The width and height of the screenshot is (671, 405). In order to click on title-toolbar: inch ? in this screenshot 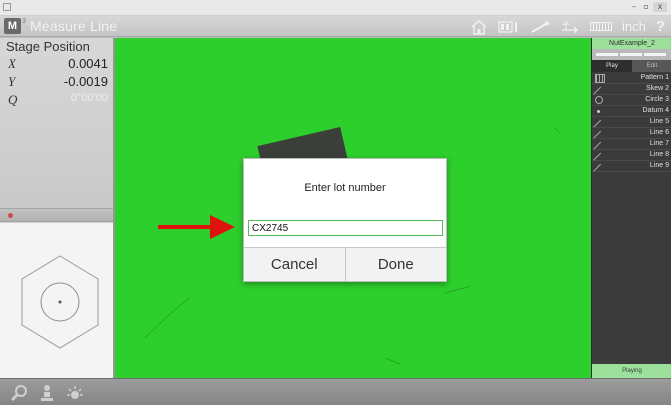, I will do `click(567, 26)`.